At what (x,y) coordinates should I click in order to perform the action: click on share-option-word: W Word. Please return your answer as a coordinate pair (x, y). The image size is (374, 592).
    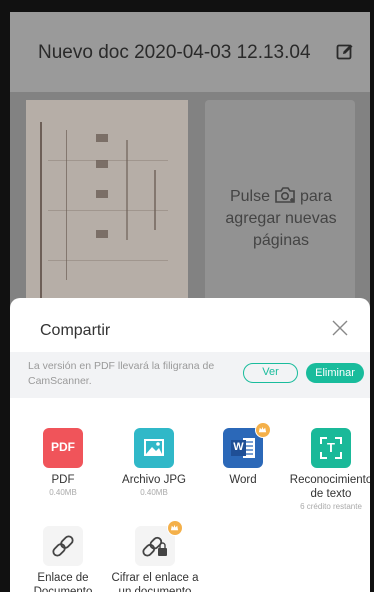
    Looking at the image, I should click on (243, 454).